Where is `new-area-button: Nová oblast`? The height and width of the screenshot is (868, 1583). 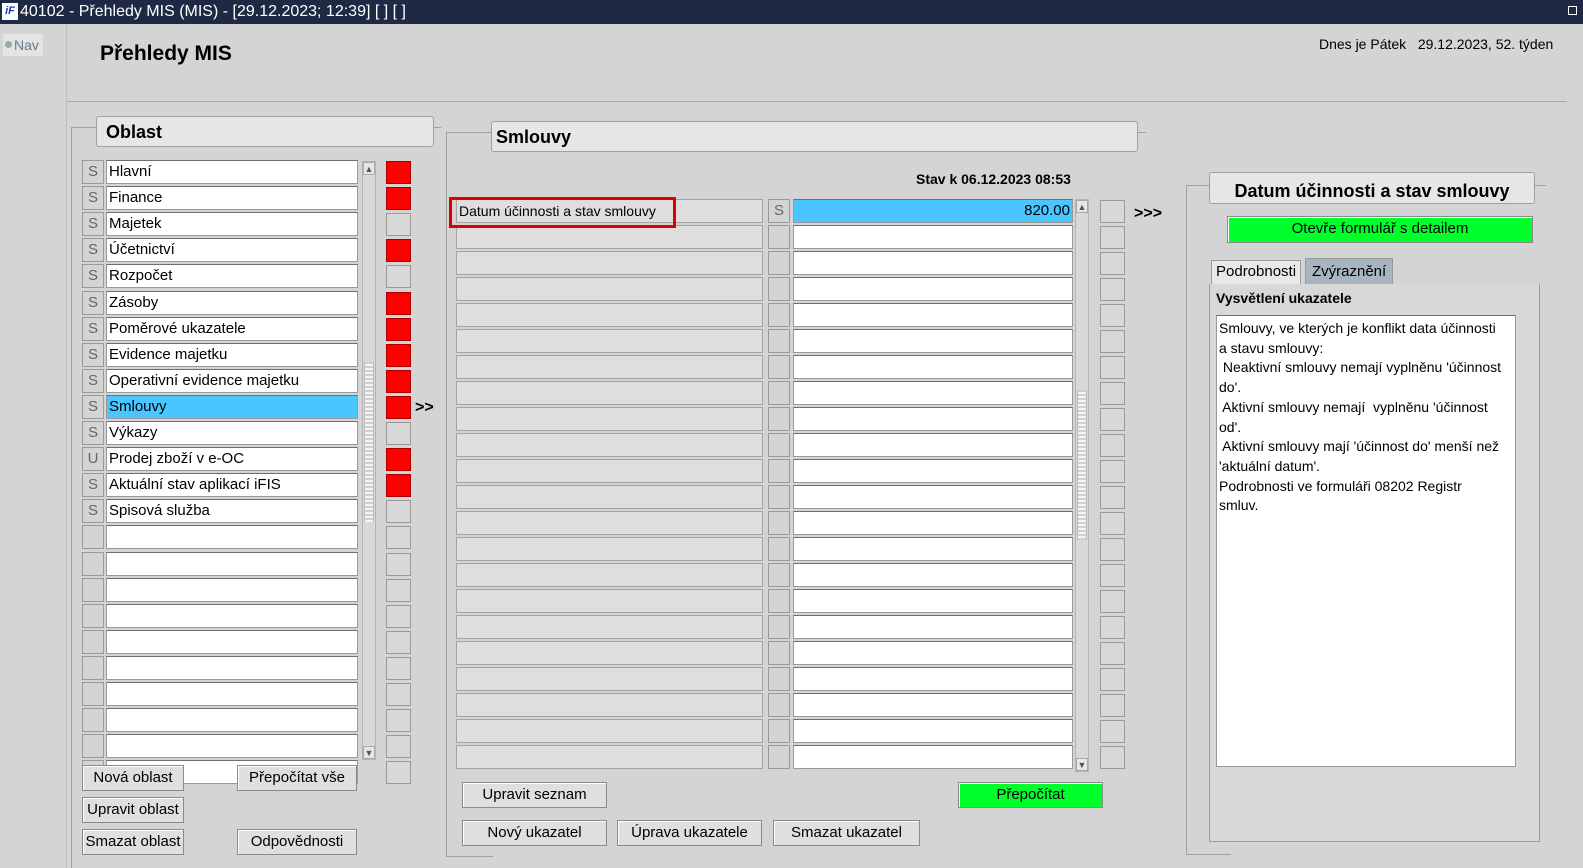 new-area-button: Nová oblast is located at coordinates (133, 778).